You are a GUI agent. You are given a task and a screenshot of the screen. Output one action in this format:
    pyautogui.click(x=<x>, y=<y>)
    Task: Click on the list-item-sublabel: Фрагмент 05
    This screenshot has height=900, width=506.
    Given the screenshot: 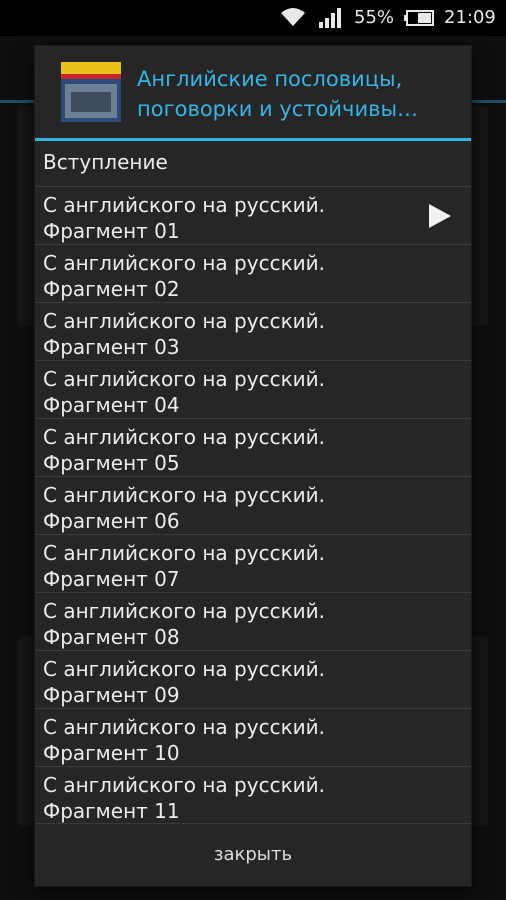 What is the action you would take?
    pyautogui.click(x=111, y=463)
    